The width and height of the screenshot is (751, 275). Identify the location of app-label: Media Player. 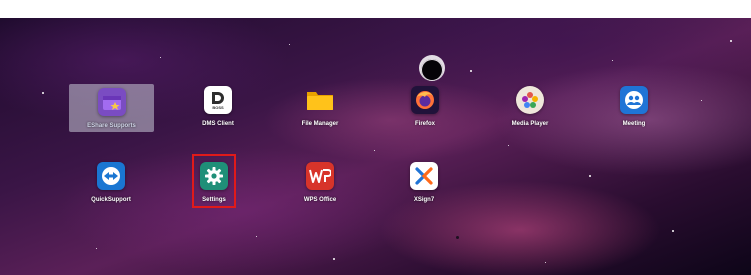
(530, 124).